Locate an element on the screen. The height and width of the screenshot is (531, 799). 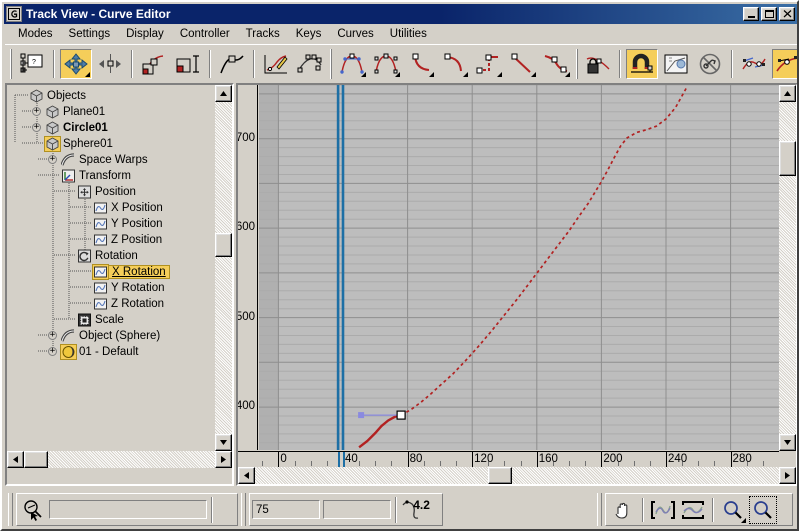
menu-item-keys: Keys is located at coordinates (309, 34).